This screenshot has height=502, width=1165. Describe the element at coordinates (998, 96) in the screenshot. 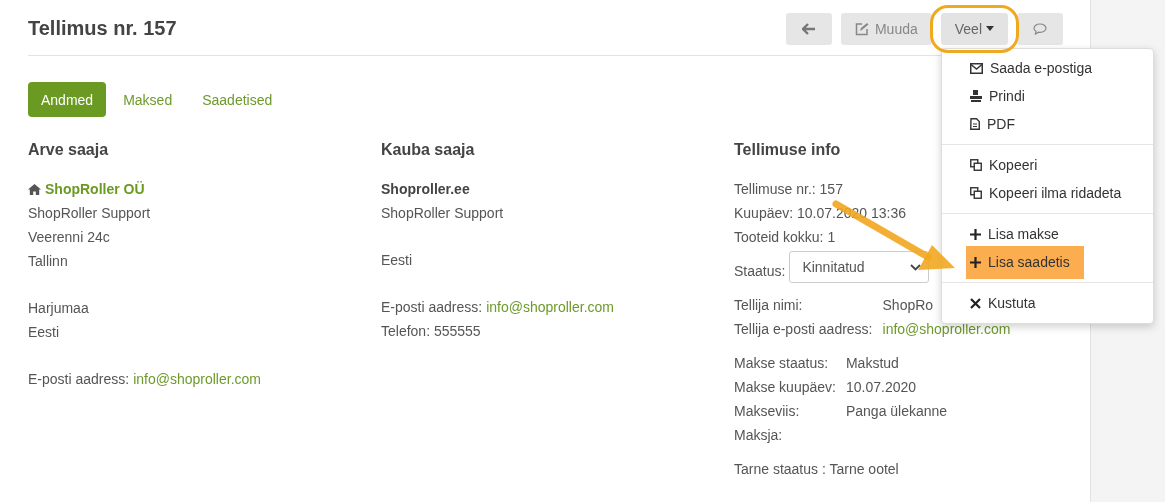

I see `menu-item: Prindi` at that location.